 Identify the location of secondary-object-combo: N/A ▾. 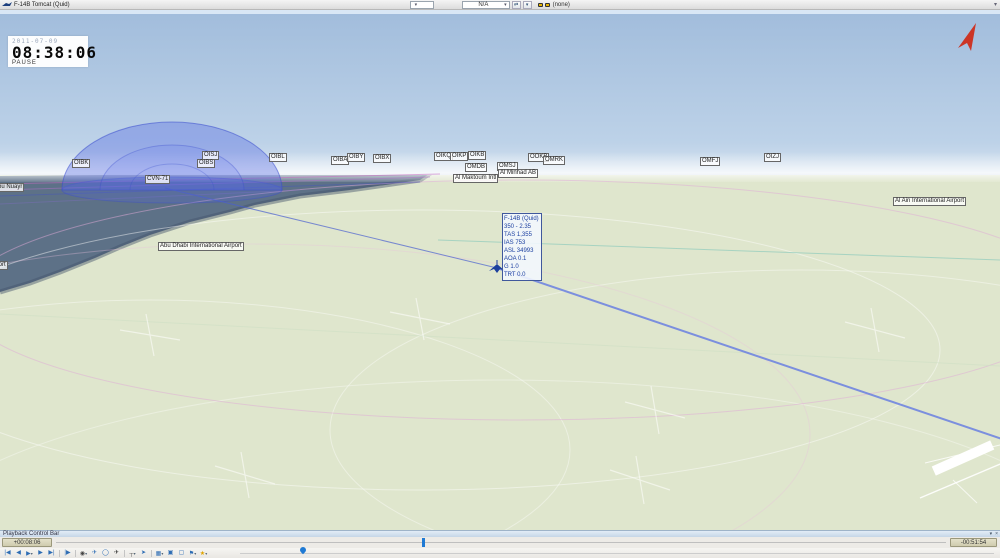
(485, 4).